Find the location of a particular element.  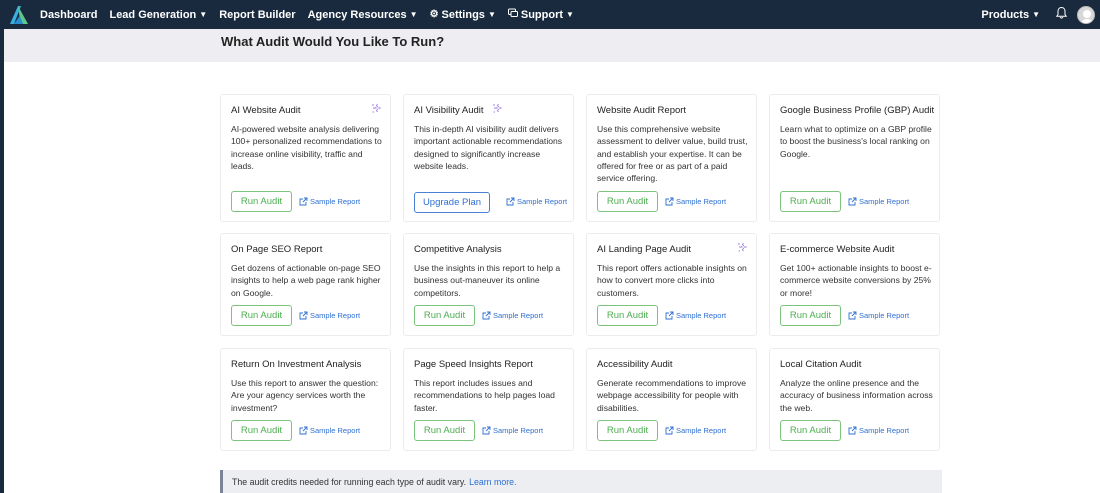

card-title: Accessibility Audit is located at coordinates (635, 364).